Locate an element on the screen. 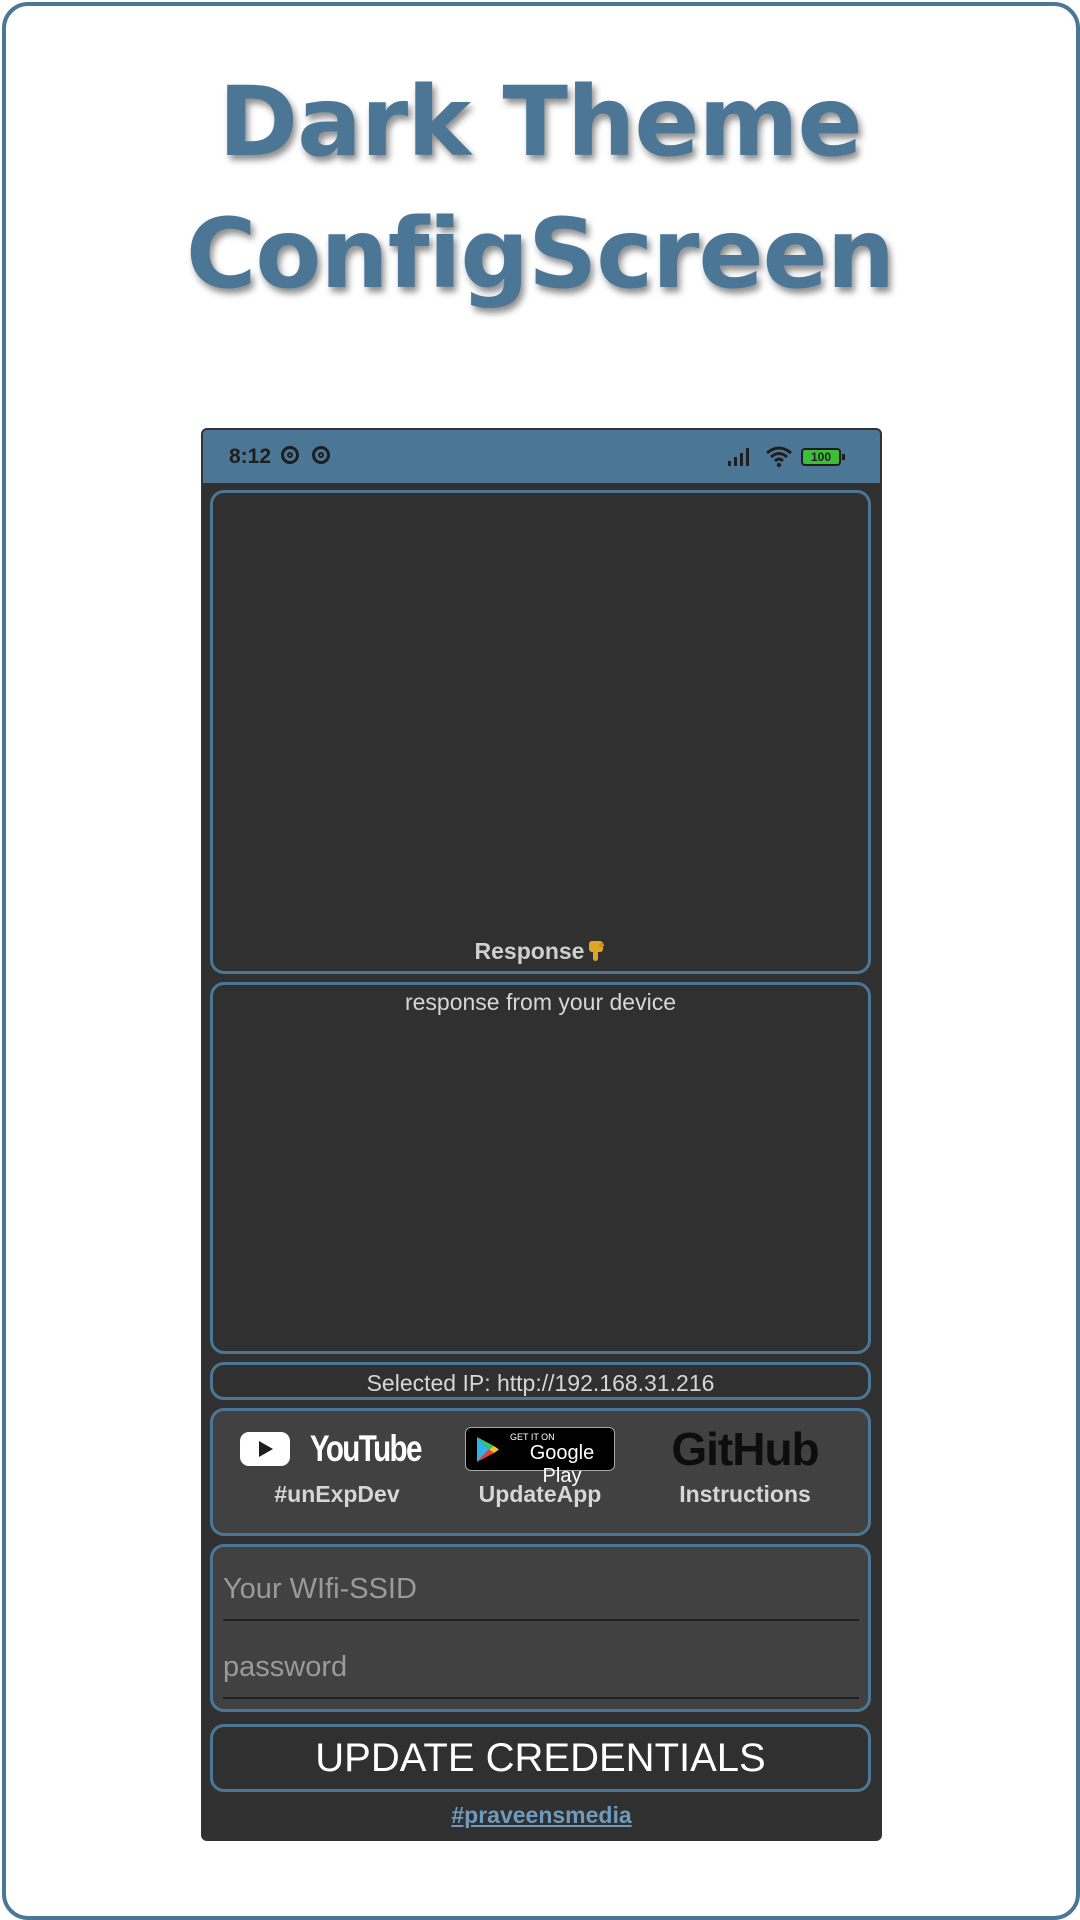 The height and width of the screenshot is (1920, 1080). device-response-panel: response from your device is located at coordinates (540, 1168).